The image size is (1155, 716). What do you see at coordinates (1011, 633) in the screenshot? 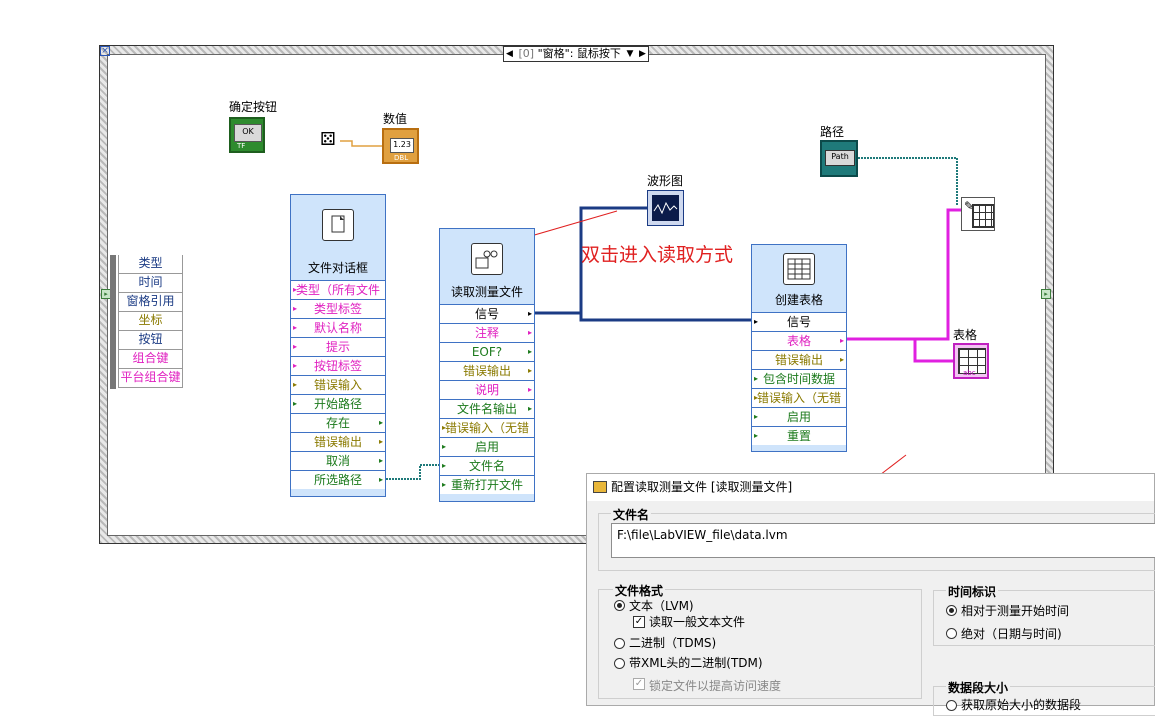
I see `timestamp-absolute-label: 绝对（日期与时间)` at bounding box center [1011, 633].